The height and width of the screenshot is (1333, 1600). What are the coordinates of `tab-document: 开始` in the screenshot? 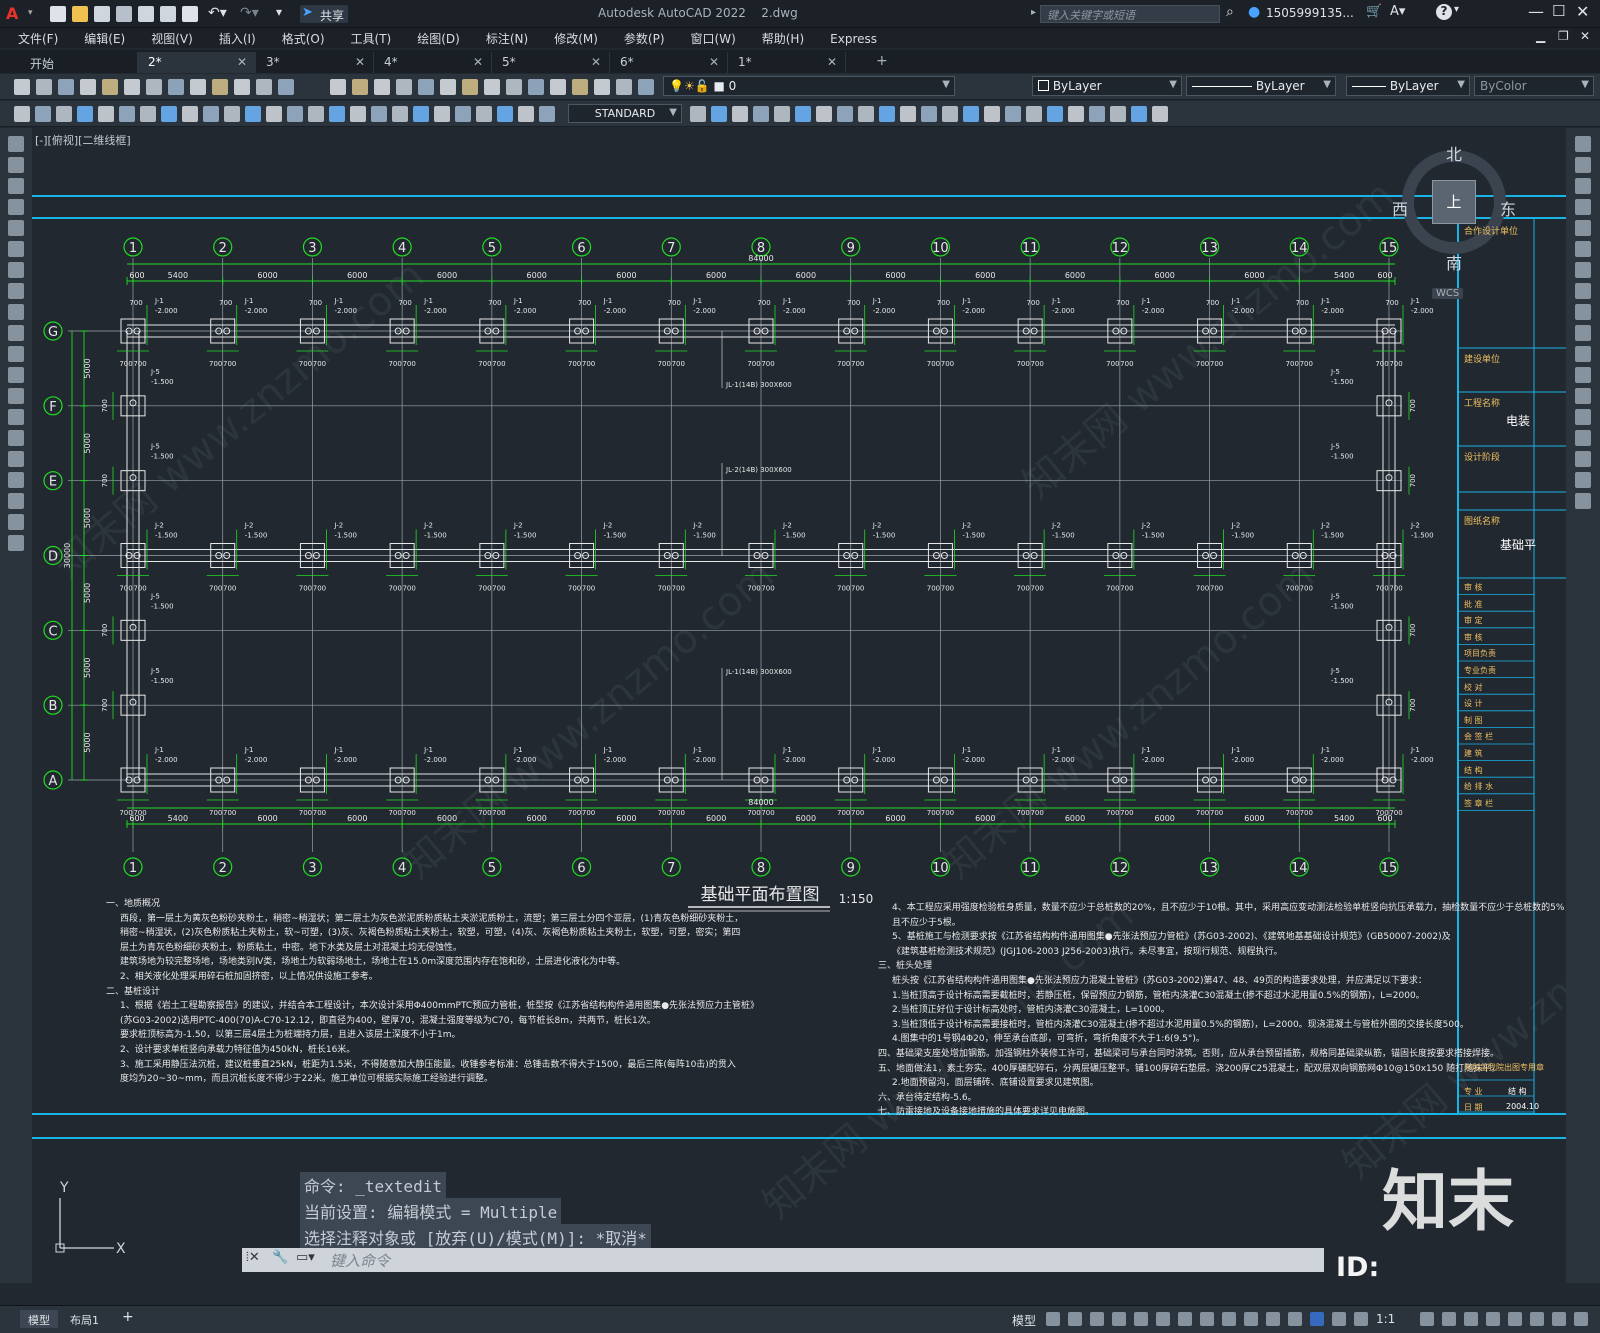 It's located at (79, 62).